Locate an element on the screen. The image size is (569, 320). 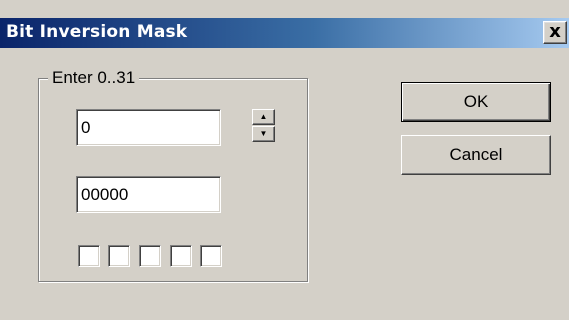
spin-down-button: ▼ is located at coordinates (263, 134).